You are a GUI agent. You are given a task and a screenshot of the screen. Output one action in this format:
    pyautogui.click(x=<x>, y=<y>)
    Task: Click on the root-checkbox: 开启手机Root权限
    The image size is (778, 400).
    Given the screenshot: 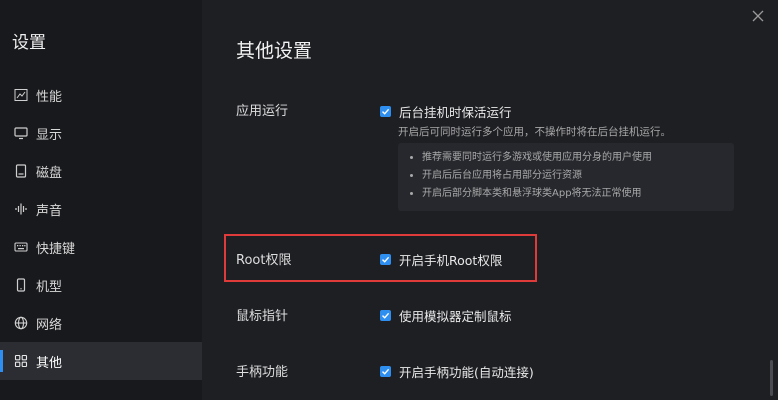 What is the action you would take?
    pyautogui.click(x=441, y=259)
    